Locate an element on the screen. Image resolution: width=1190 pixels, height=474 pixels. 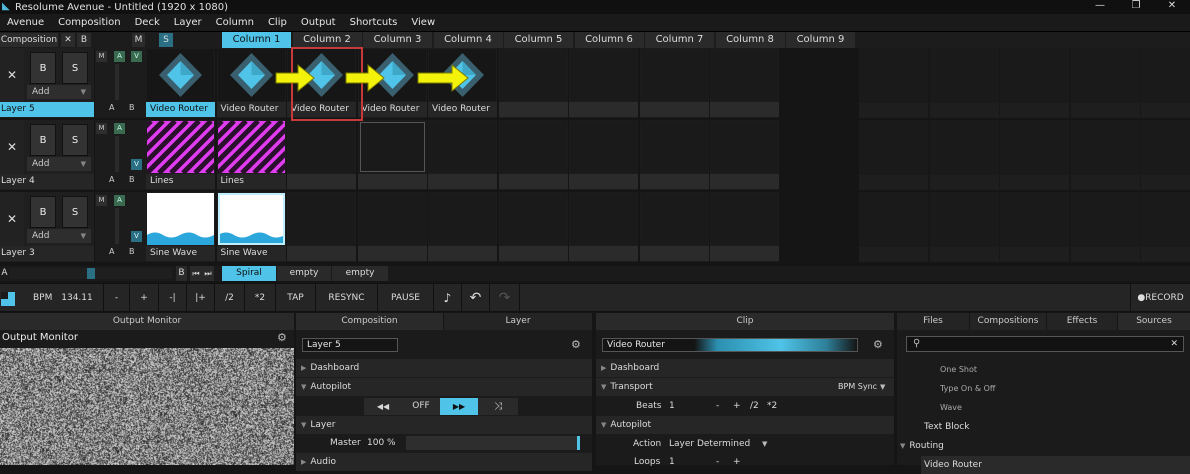
menu-clip: Clip is located at coordinates (277, 22).